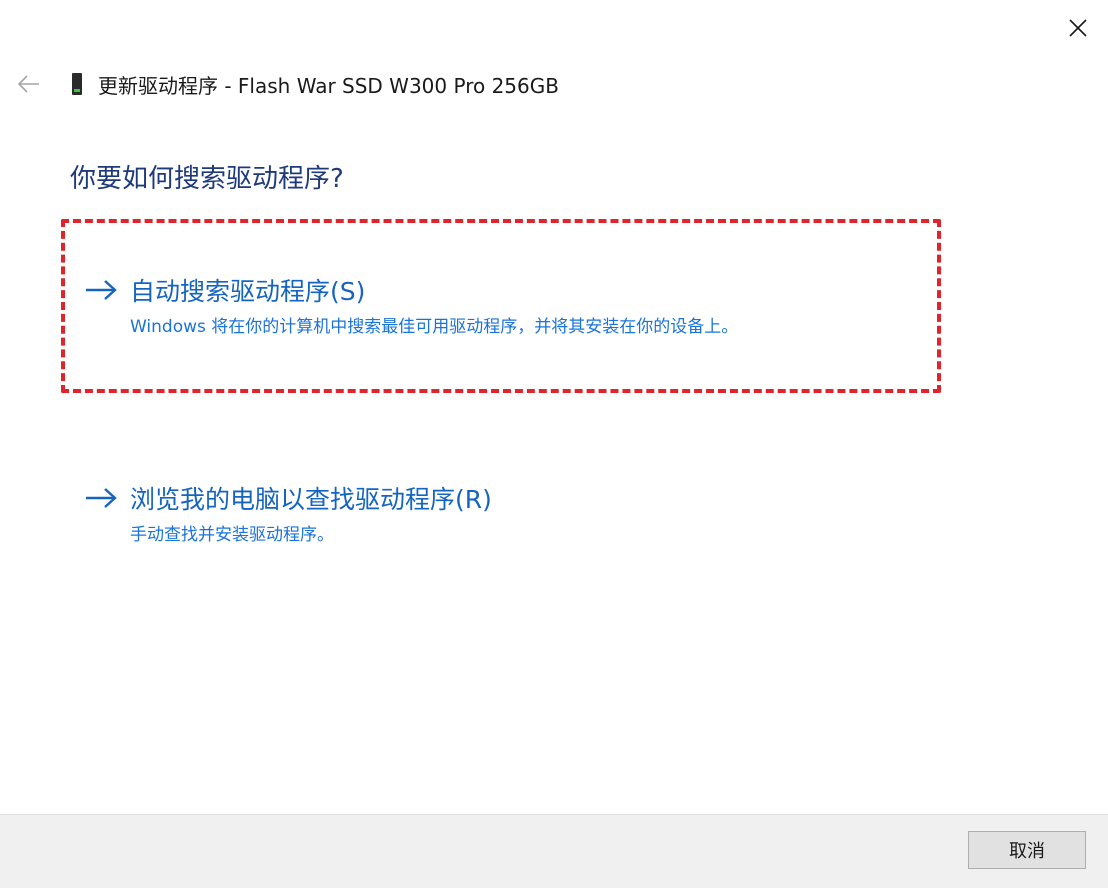  I want to click on auto-search-label: 自动搜索驱动程序(S), so click(247, 290).